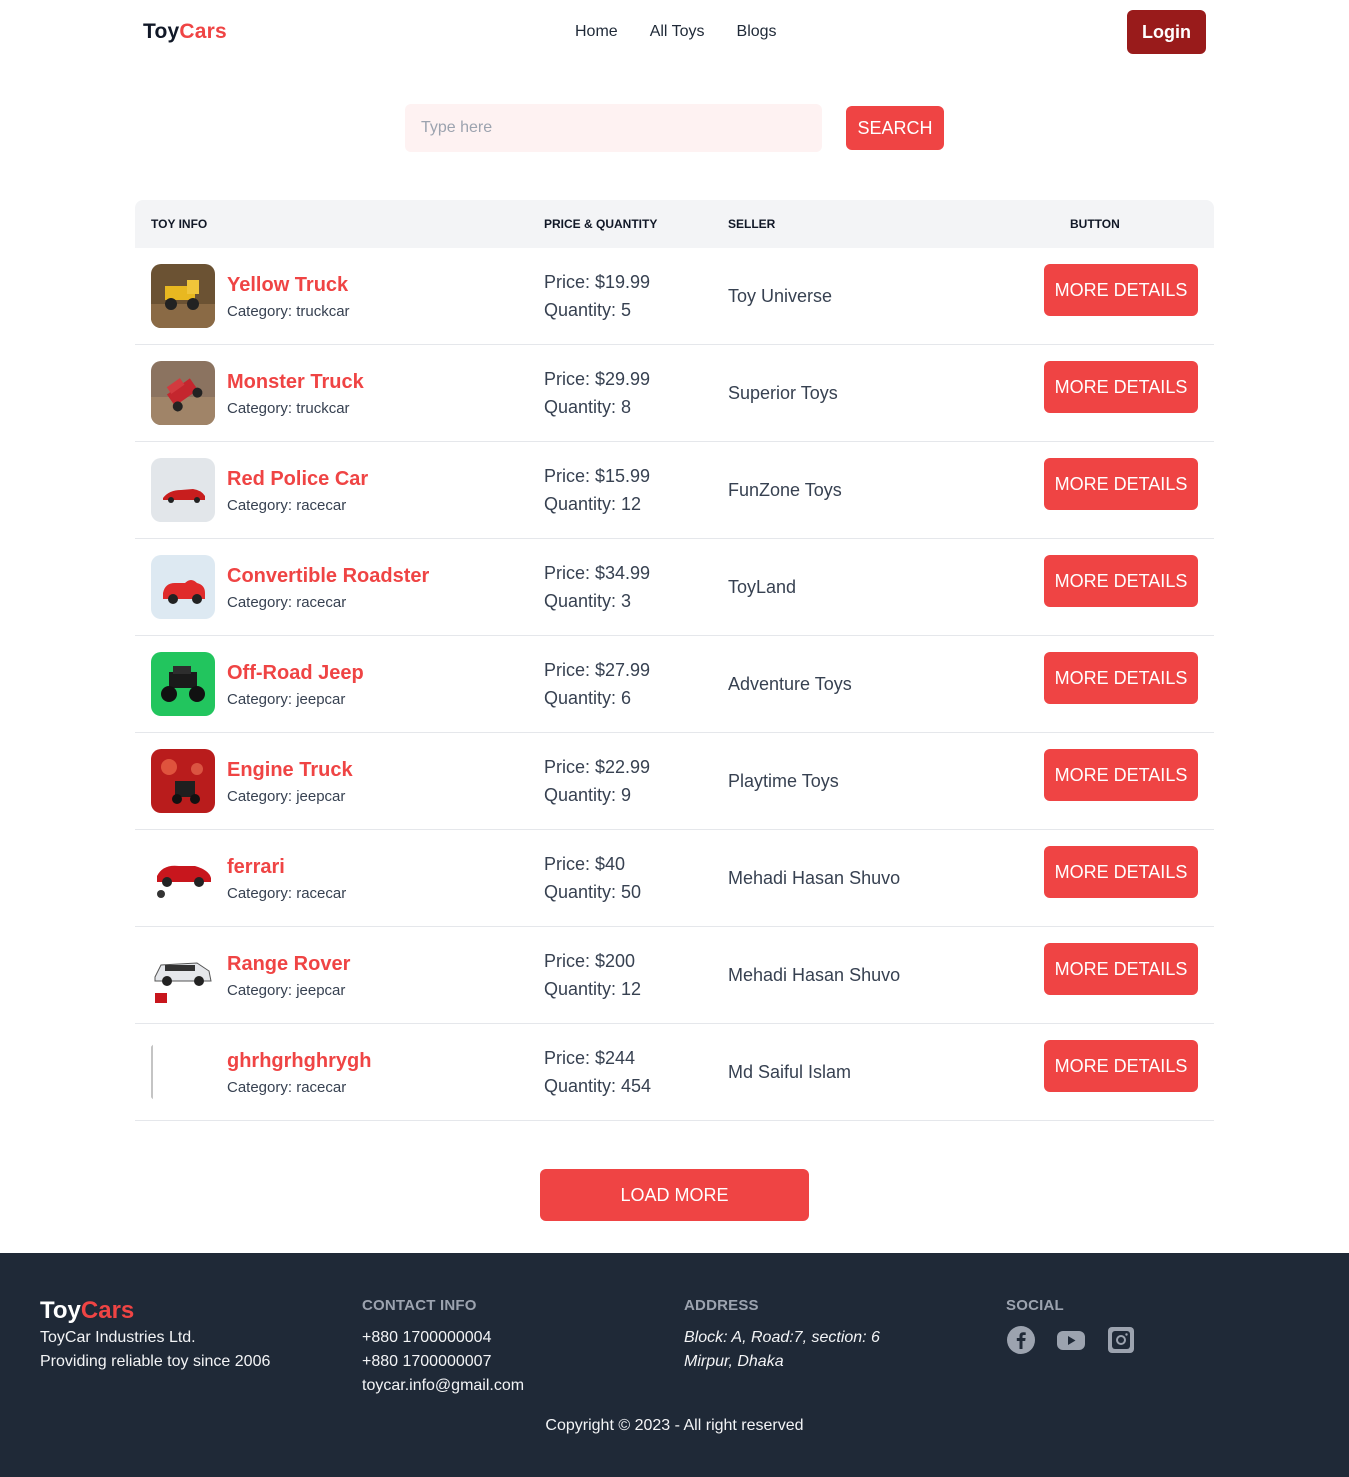 This screenshot has width=1349, height=1477. Describe the element at coordinates (597, 767) in the screenshot. I see `toy-price: Price: $22.99` at that location.